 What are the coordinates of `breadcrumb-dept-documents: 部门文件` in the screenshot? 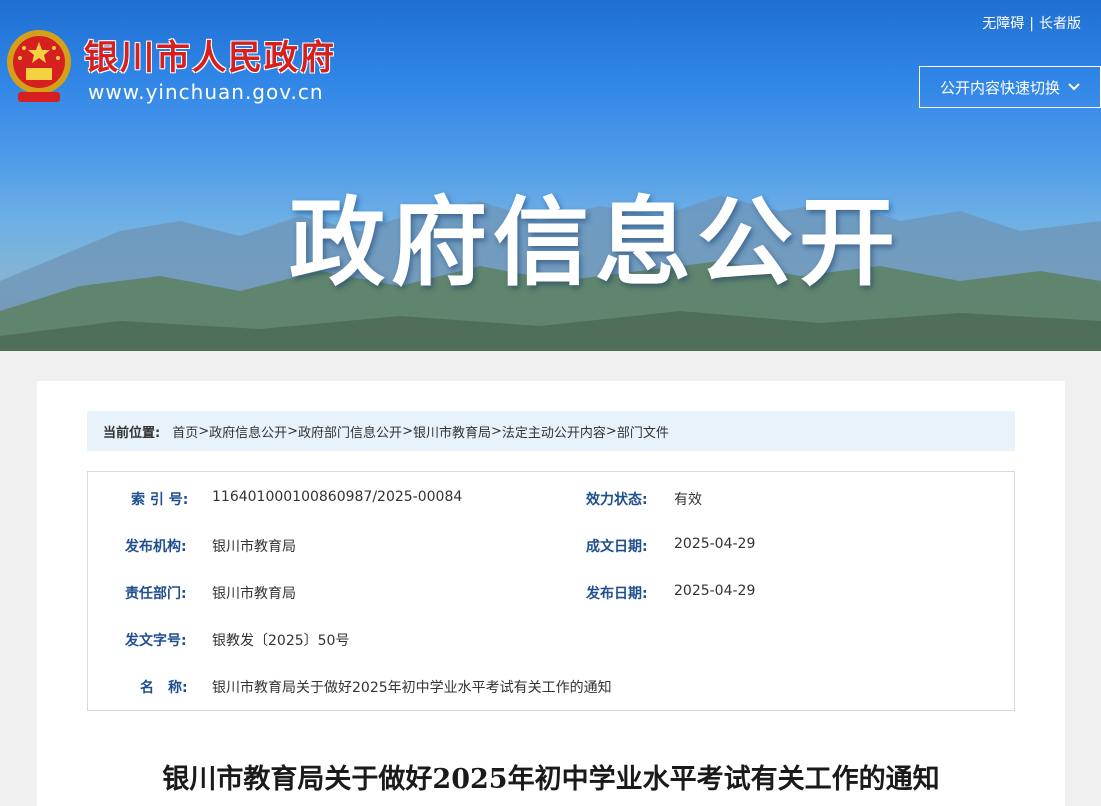 It's located at (643, 431).